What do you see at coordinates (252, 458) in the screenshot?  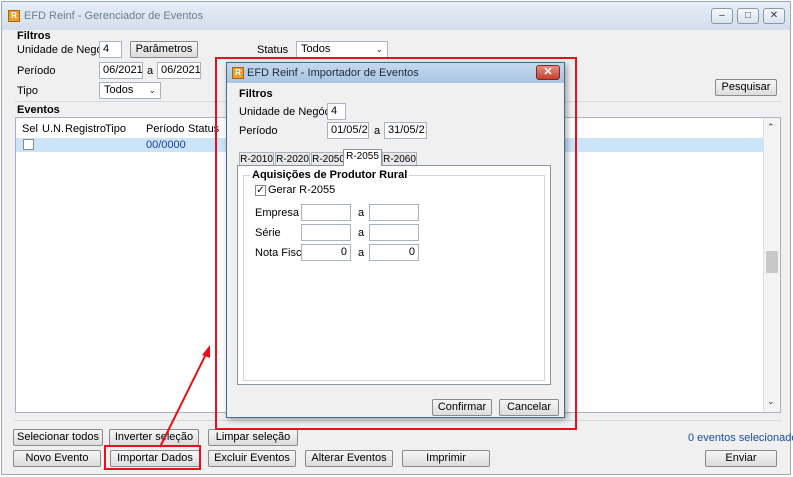 I see `delete-events-button: Excluir Eventos` at bounding box center [252, 458].